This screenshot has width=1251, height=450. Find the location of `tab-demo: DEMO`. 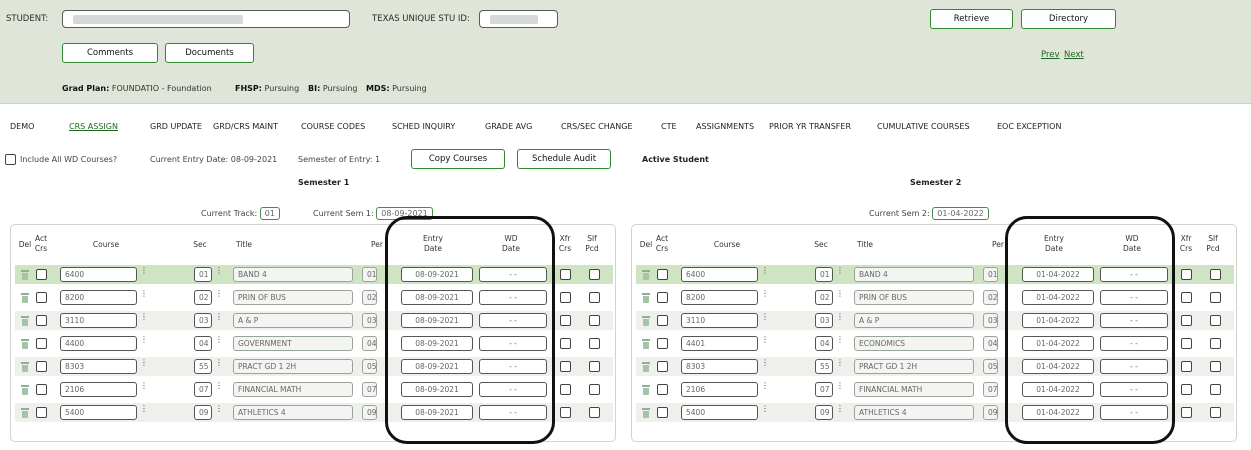

tab-demo: DEMO is located at coordinates (22, 126).